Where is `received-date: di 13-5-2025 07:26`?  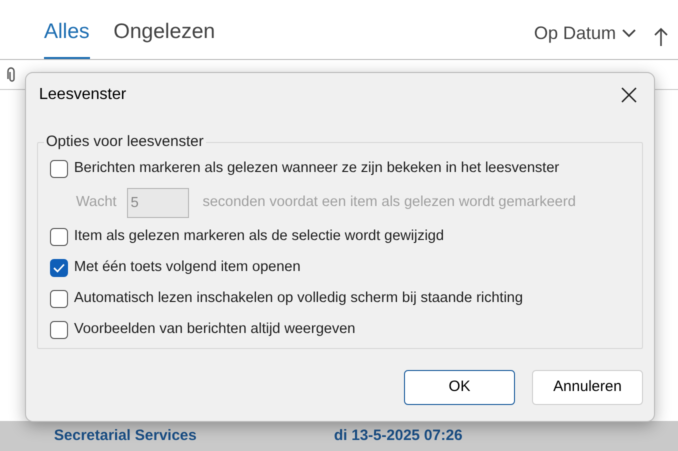
received-date: di 13-5-2025 07:26 is located at coordinates (398, 436).